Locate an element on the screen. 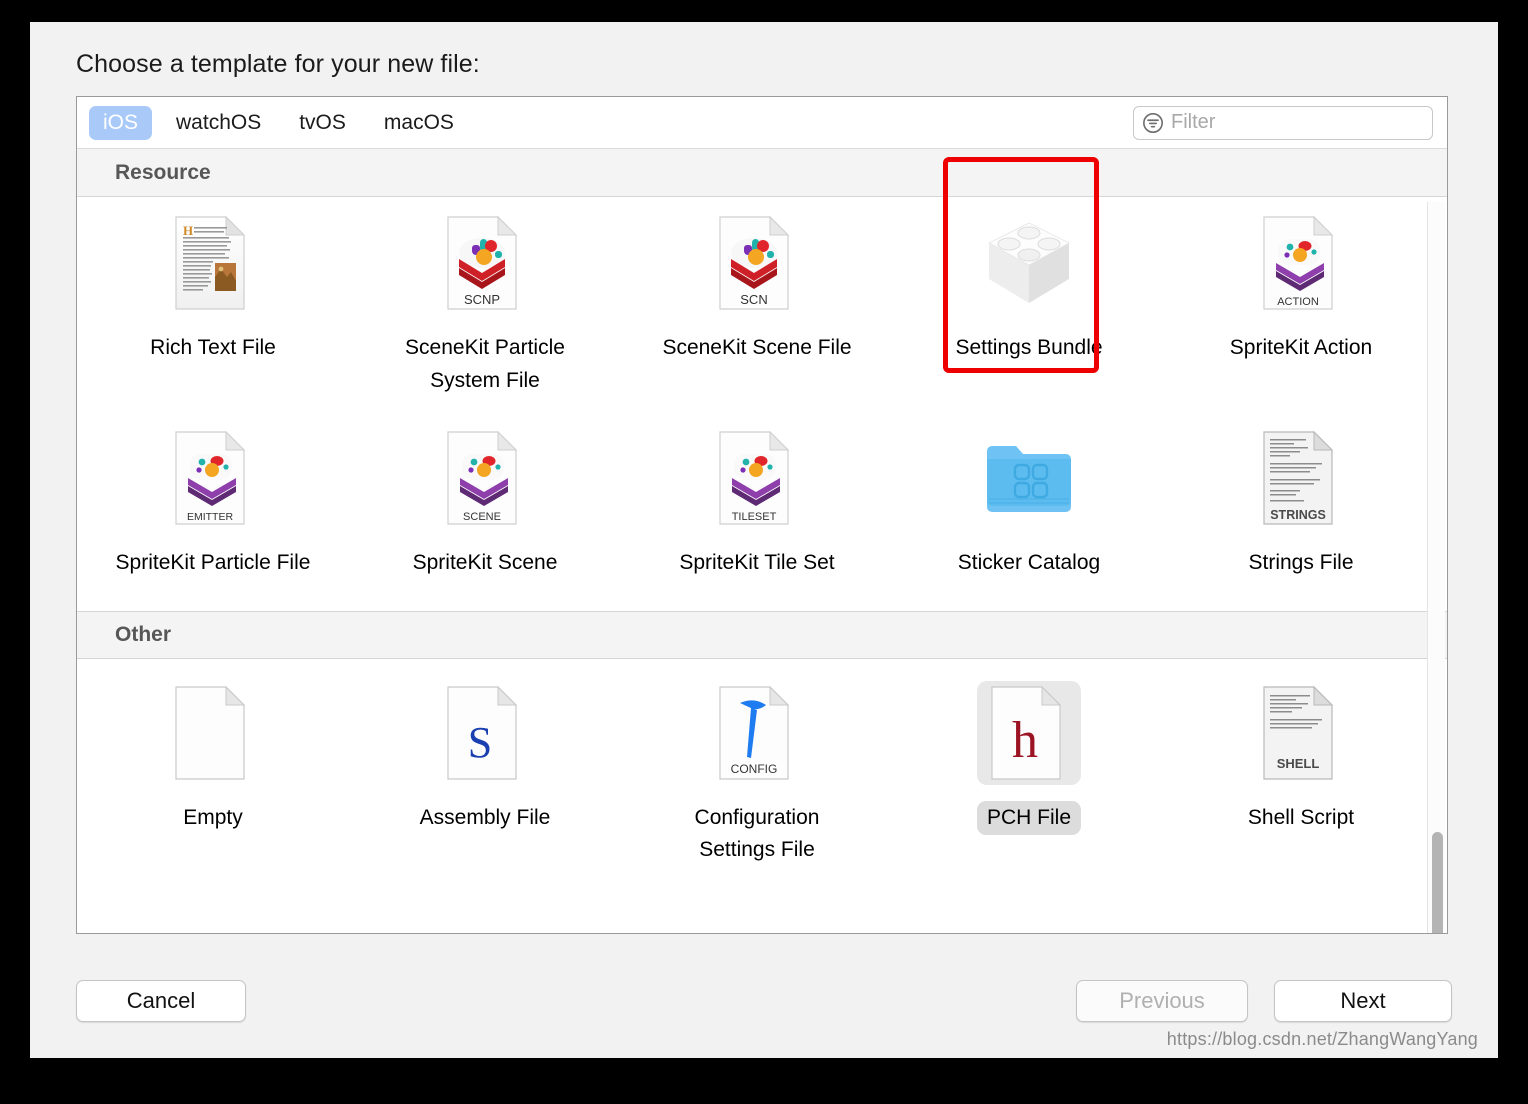 This screenshot has height=1104, width=1528. vertical-scrollbar is located at coordinates (1436, 567).